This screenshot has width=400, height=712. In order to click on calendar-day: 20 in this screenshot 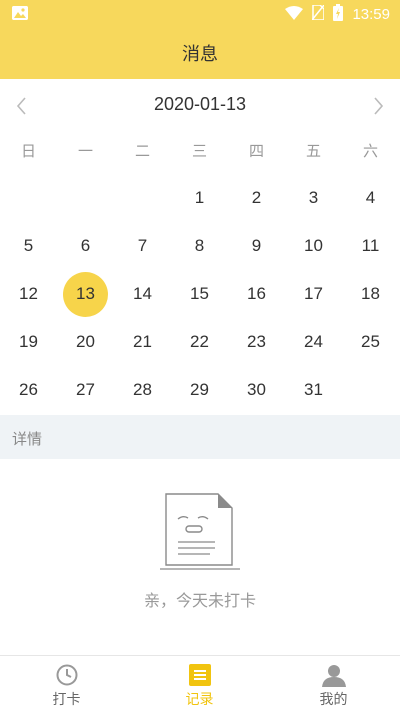, I will do `click(85, 342)`.